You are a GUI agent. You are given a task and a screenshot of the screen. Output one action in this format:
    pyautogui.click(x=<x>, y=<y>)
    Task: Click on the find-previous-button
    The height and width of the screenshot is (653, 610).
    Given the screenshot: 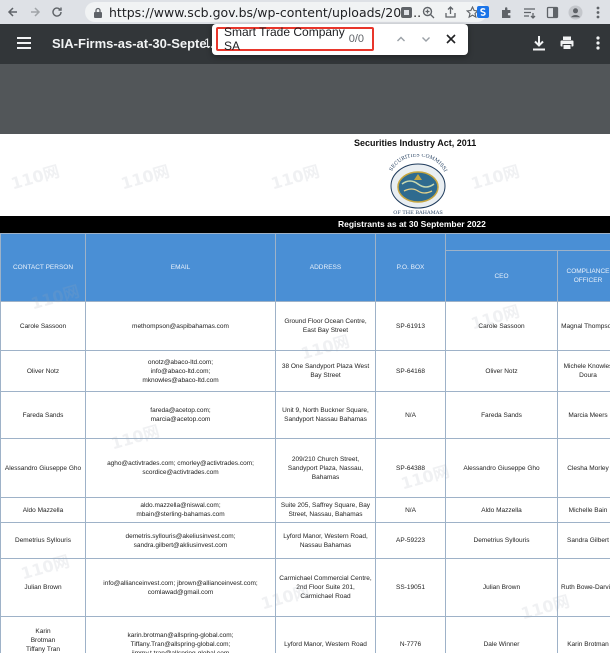 What is the action you would take?
    pyautogui.click(x=401, y=39)
    